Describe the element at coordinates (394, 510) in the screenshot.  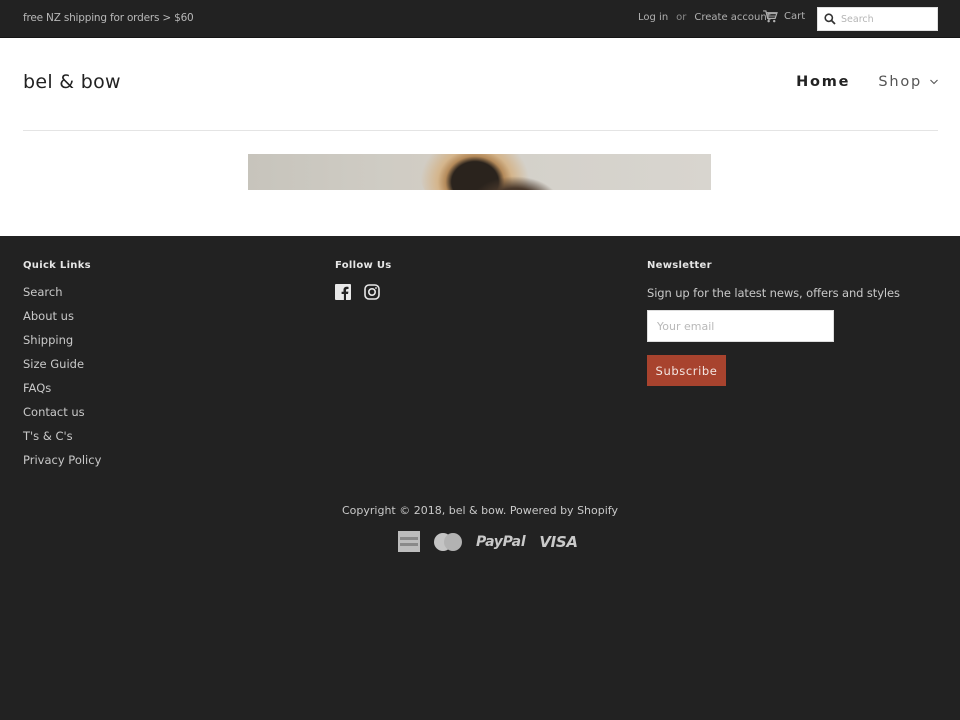
I see `copyright-prefix: Copyright © 2018,` at that location.